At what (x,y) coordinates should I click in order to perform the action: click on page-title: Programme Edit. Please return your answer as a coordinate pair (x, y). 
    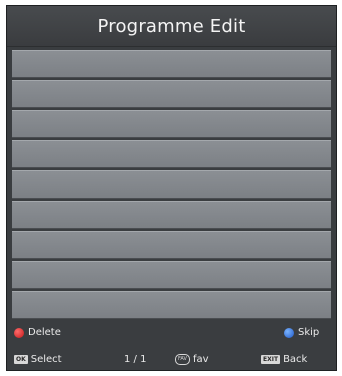
    Looking at the image, I should click on (171, 26).